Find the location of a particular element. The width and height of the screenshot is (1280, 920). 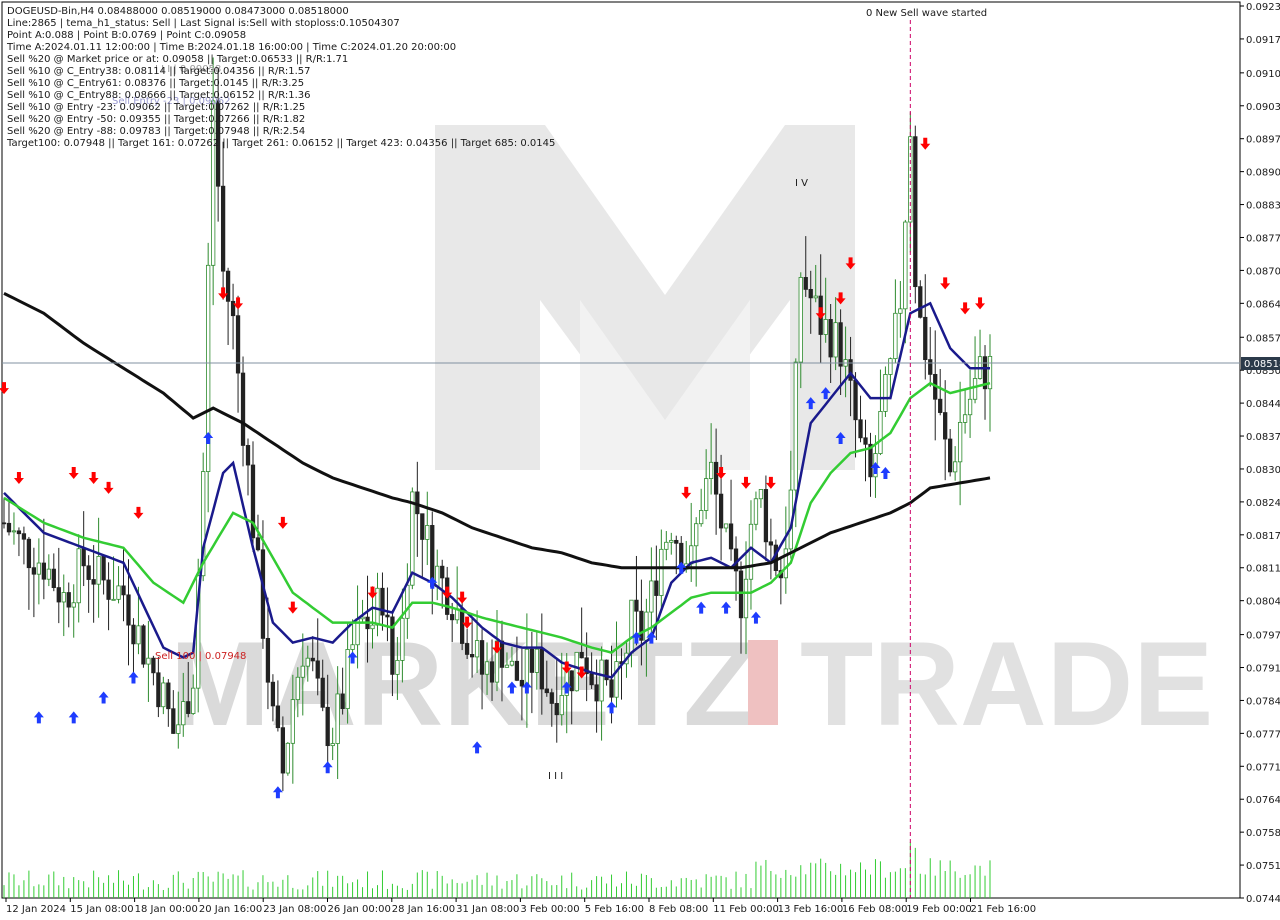

price-tick-label: 0.07646 is located at coordinates (1263, 800).